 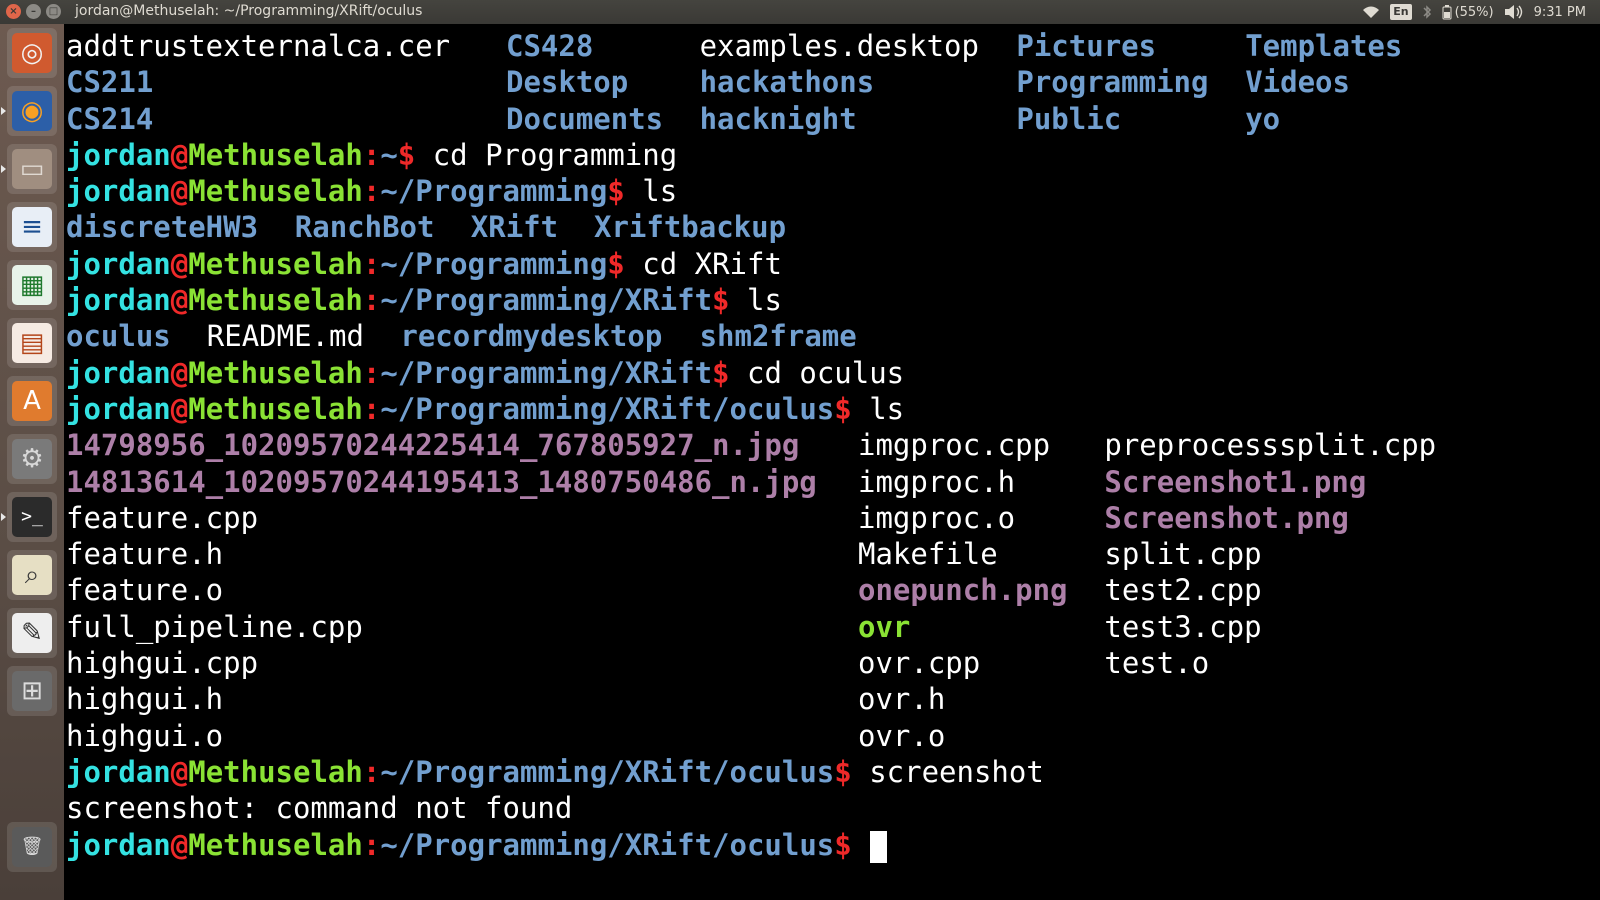 I want to click on directory-entry: XRift, so click(x=514, y=227).